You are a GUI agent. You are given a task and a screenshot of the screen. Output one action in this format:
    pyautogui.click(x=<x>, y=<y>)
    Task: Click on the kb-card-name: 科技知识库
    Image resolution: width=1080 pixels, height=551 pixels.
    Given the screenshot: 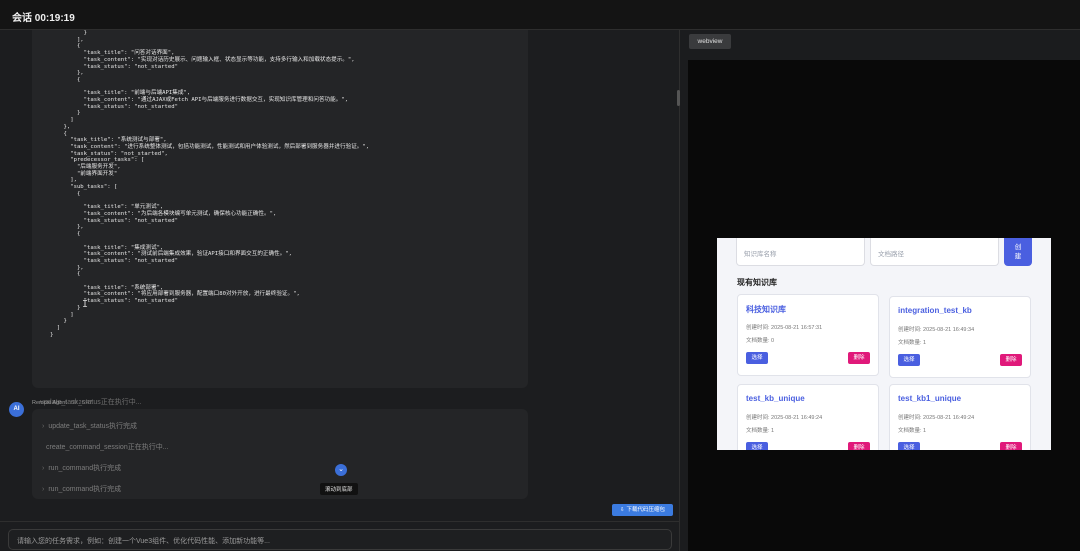 What is the action you would take?
    pyautogui.click(x=766, y=309)
    